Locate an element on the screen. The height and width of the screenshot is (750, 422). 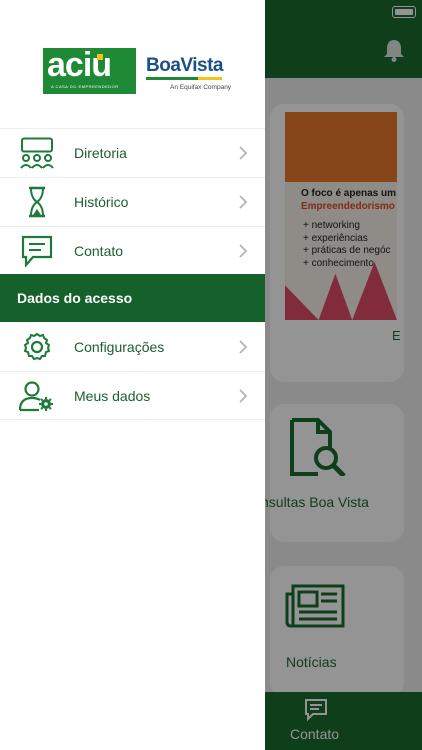
menu-item-historico: Histórico is located at coordinates (132, 202).